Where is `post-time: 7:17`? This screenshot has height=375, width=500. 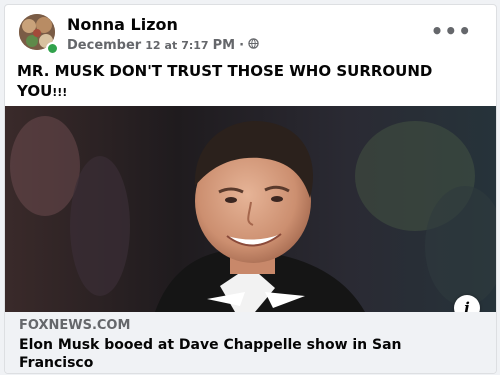 post-time: 7:17 is located at coordinates (194, 45).